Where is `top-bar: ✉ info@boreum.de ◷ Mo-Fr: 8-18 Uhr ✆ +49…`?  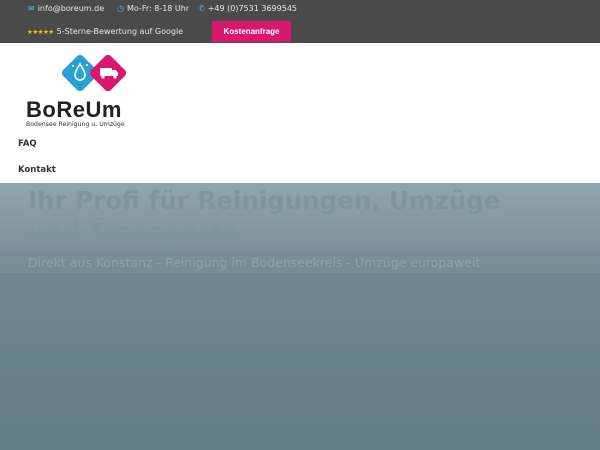
top-bar: ✉ info@boreum.de ◷ Mo-Fr: 8-18 Uhr ✆ +49… is located at coordinates (300, 21).